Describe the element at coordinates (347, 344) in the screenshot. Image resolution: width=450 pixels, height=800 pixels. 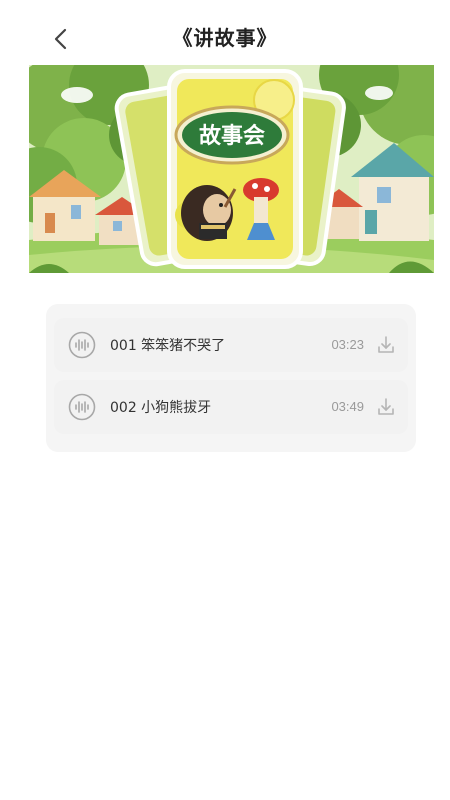
I see `story-duration: 03:23` at that location.